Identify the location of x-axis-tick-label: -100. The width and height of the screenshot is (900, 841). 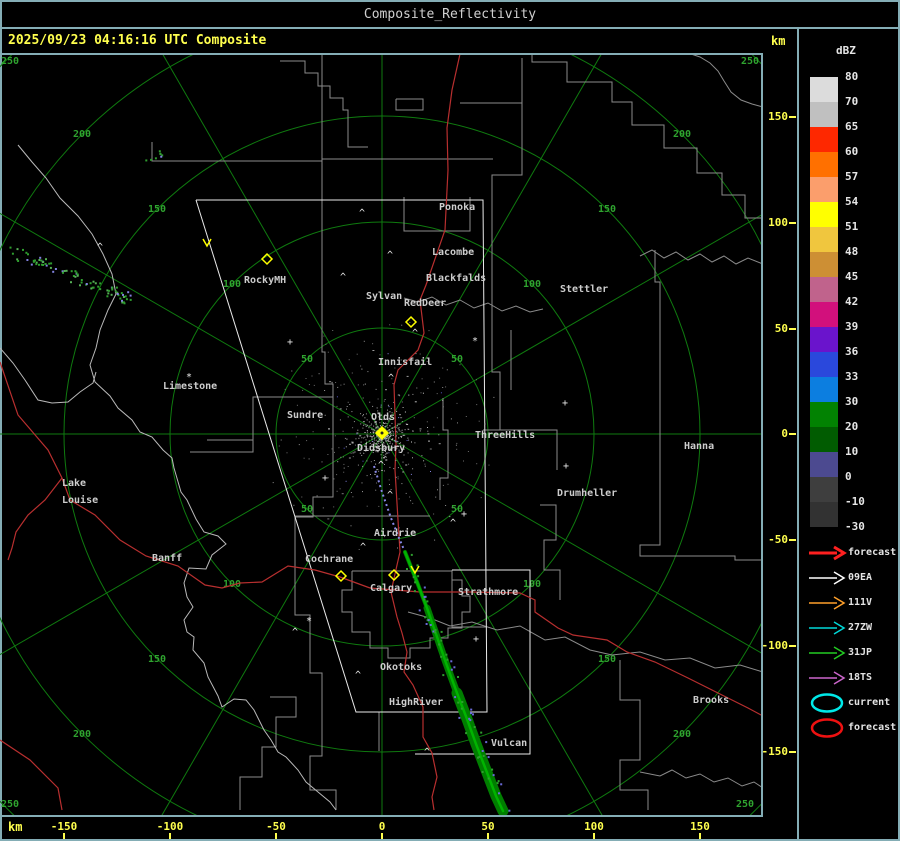
(170, 826).